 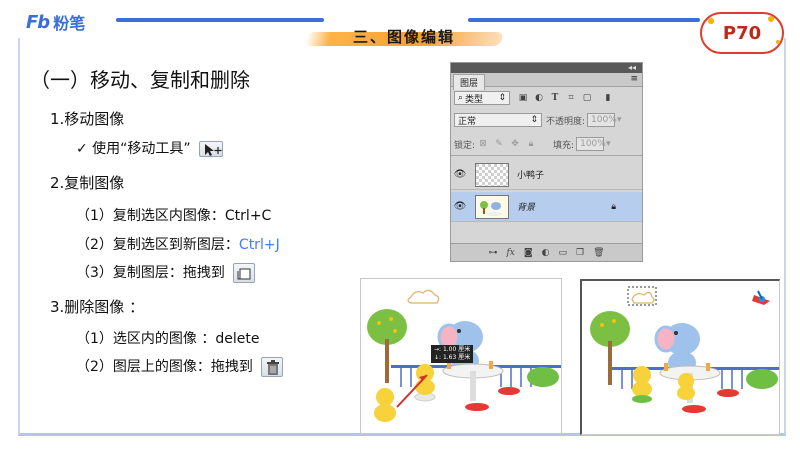 What do you see at coordinates (272, 367) in the screenshot?
I see `trash-icon` at bounding box center [272, 367].